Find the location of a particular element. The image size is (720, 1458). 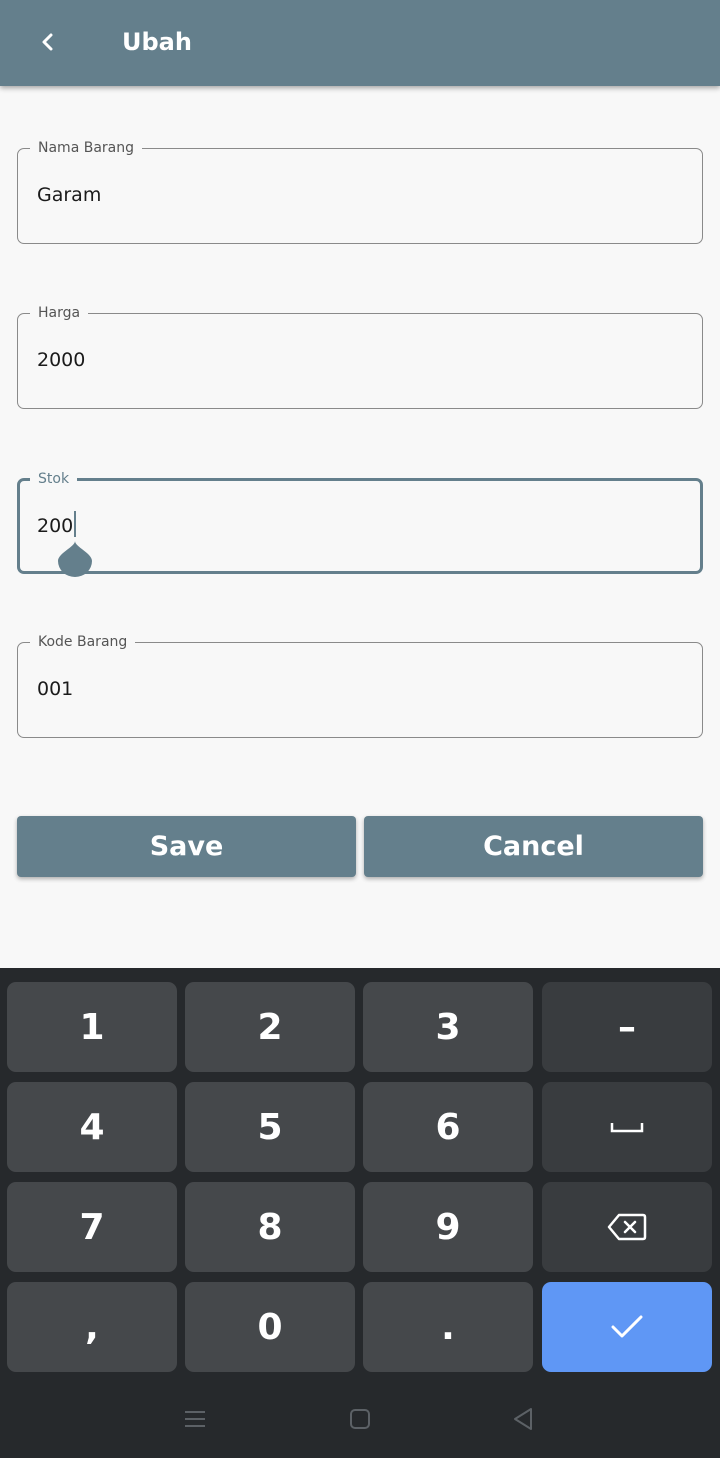

key-4: 4 is located at coordinates (92, 1127).